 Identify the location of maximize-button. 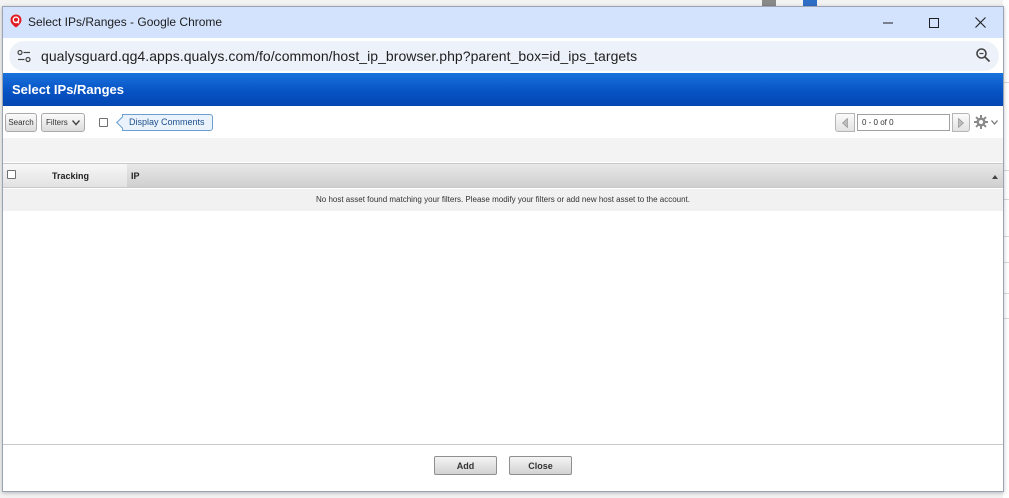
(934, 22).